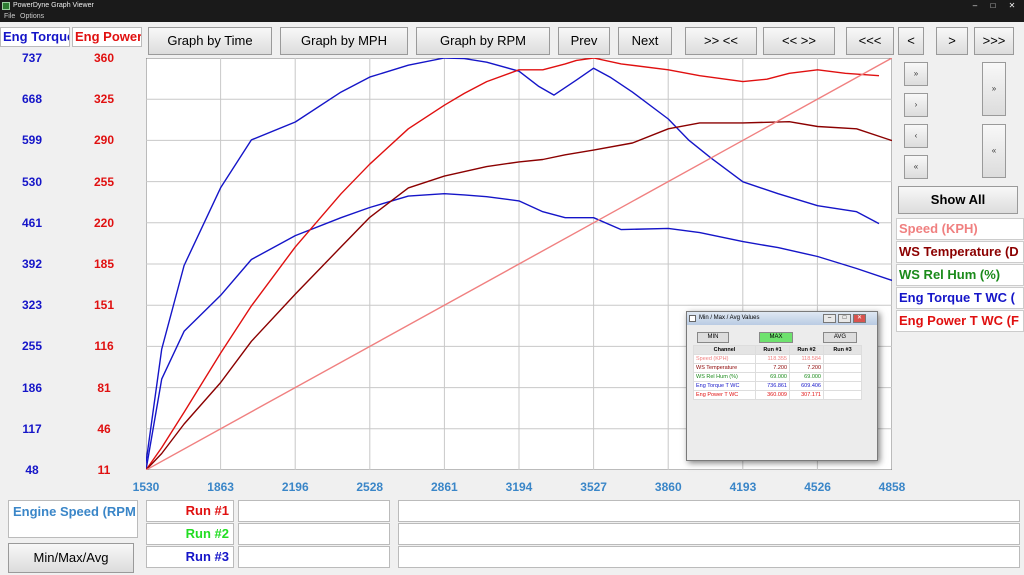  Describe the element at coordinates (777, 377) in the screenshot. I see `table-row: WS Rel Hum (%) 69.000 69.000` at that location.